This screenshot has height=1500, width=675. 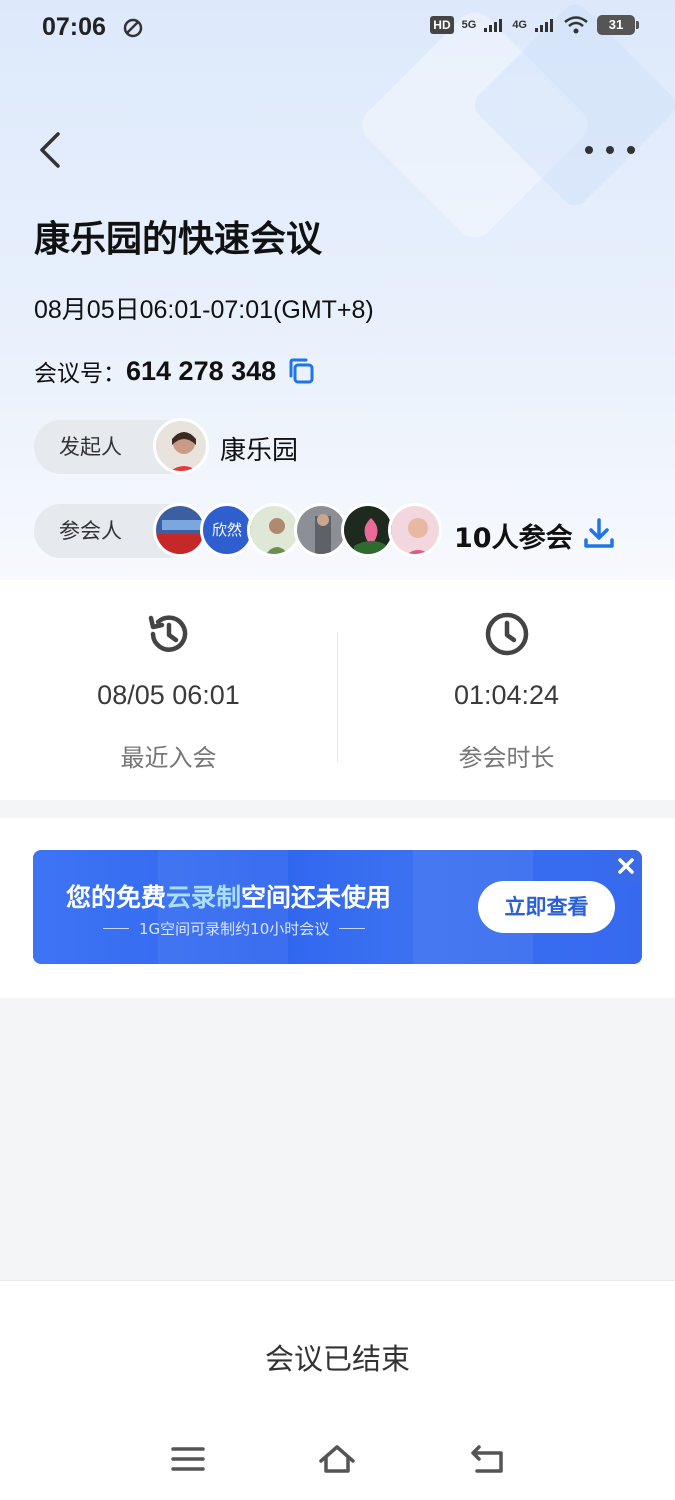 What do you see at coordinates (337, 1459) in the screenshot?
I see `home-icon` at bounding box center [337, 1459].